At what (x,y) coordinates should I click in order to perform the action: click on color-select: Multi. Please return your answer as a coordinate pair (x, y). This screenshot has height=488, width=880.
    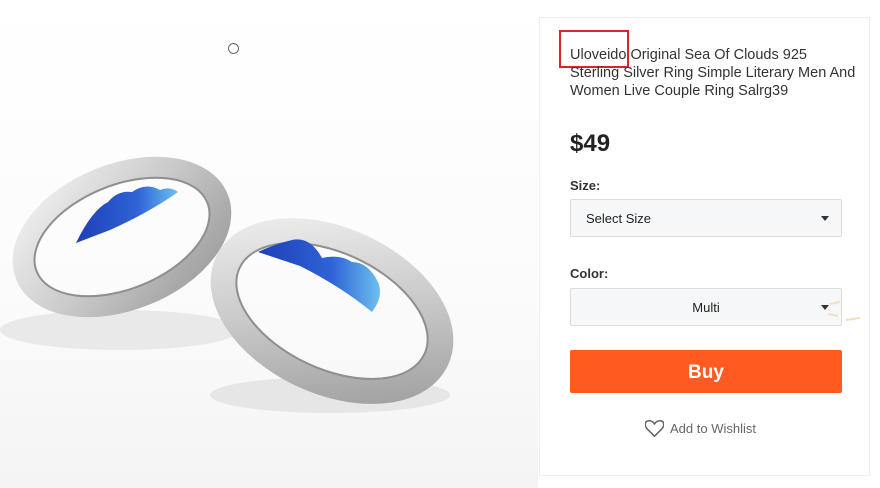
    Looking at the image, I should click on (706, 307).